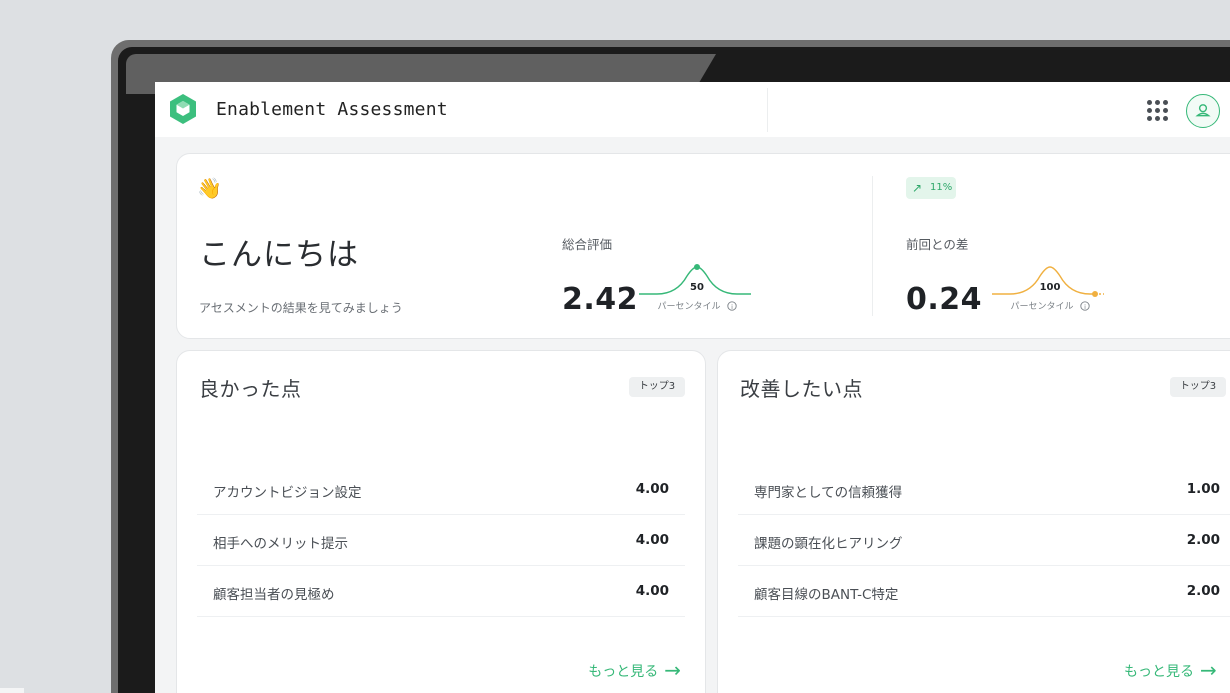  What do you see at coordinates (657, 387) in the screenshot?
I see `good-top3-badge: トップ3` at bounding box center [657, 387].